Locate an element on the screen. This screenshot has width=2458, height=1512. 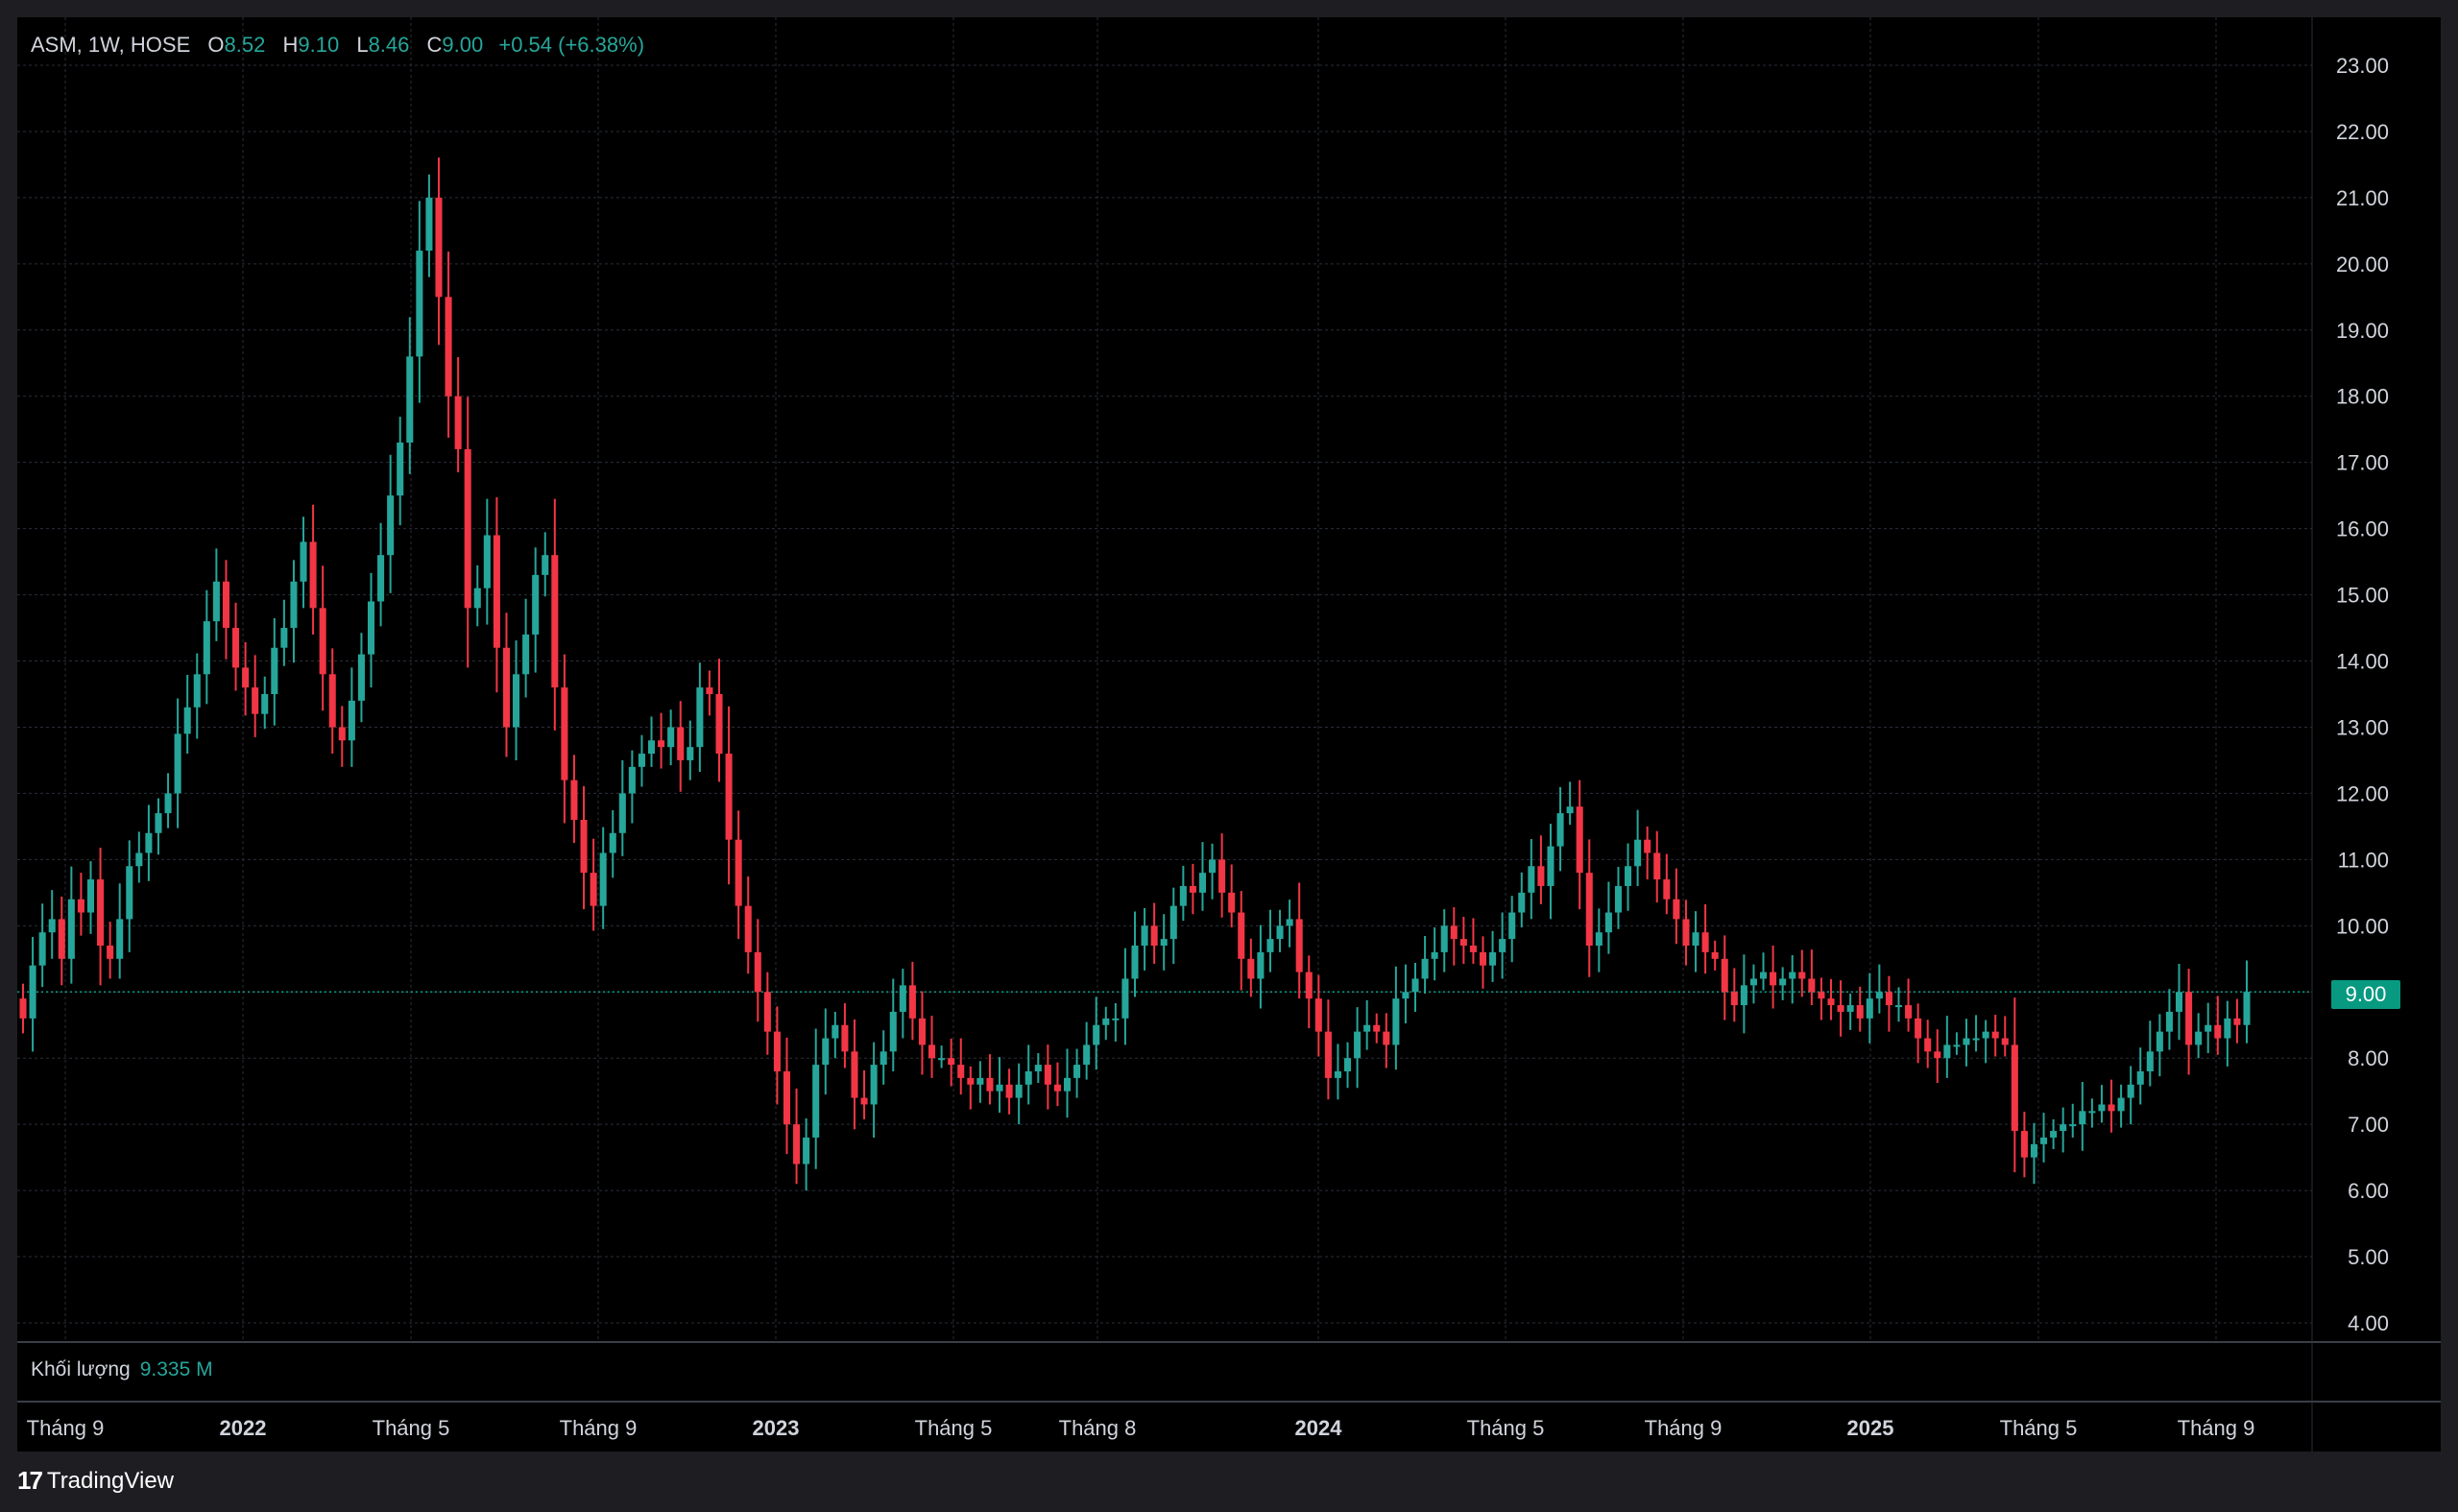
y-tick-label: 10.00 is located at coordinates (2363, 926).